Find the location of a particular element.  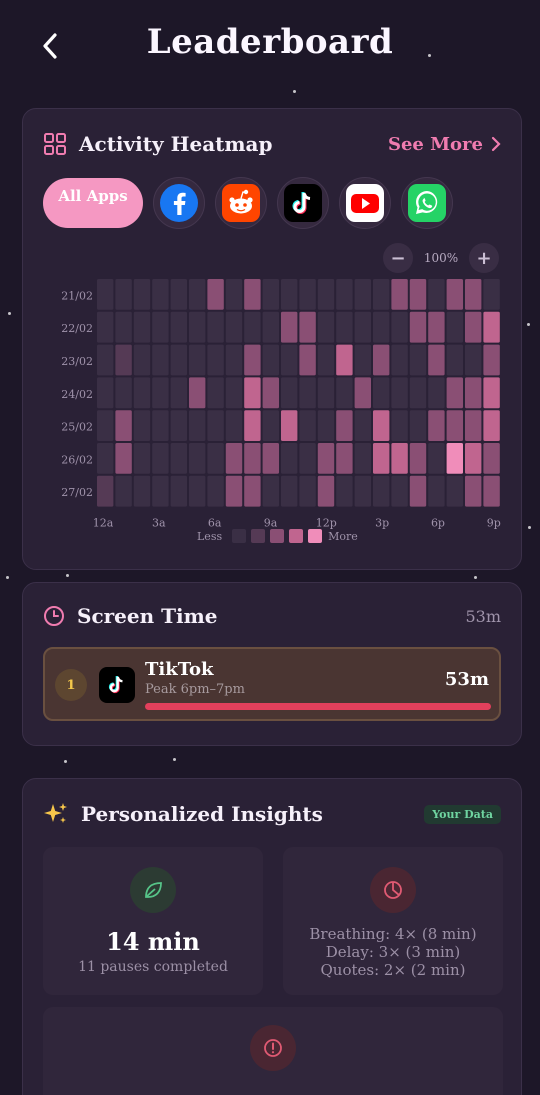

see-more-link: See More is located at coordinates (444, 144).